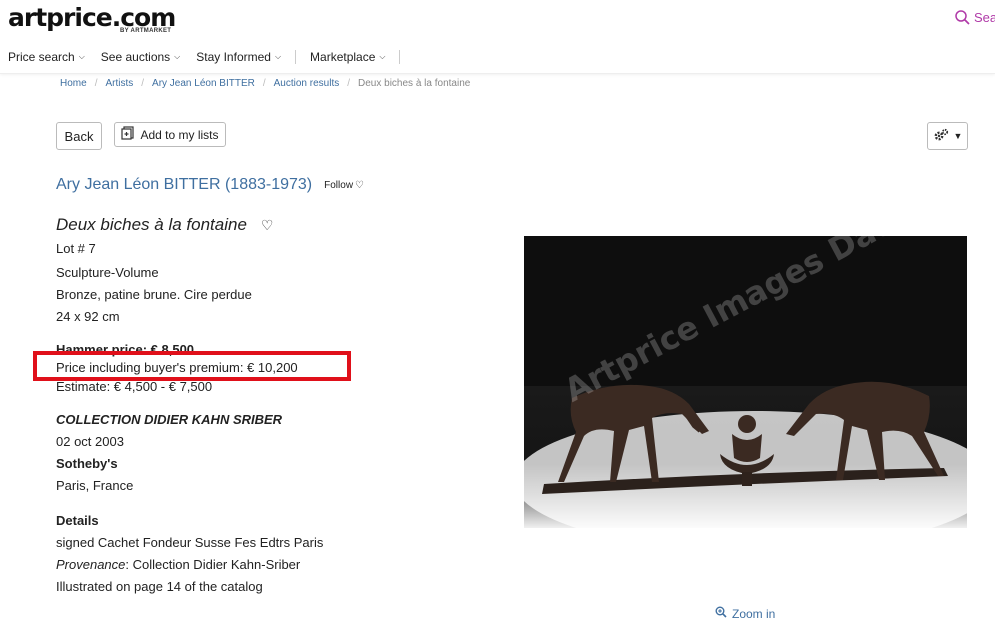  What do you see at coordinates (145, 31) in the screenshot?
I see `logo-subtext: BY ARTMARKET` at bounding box center [145, 31].